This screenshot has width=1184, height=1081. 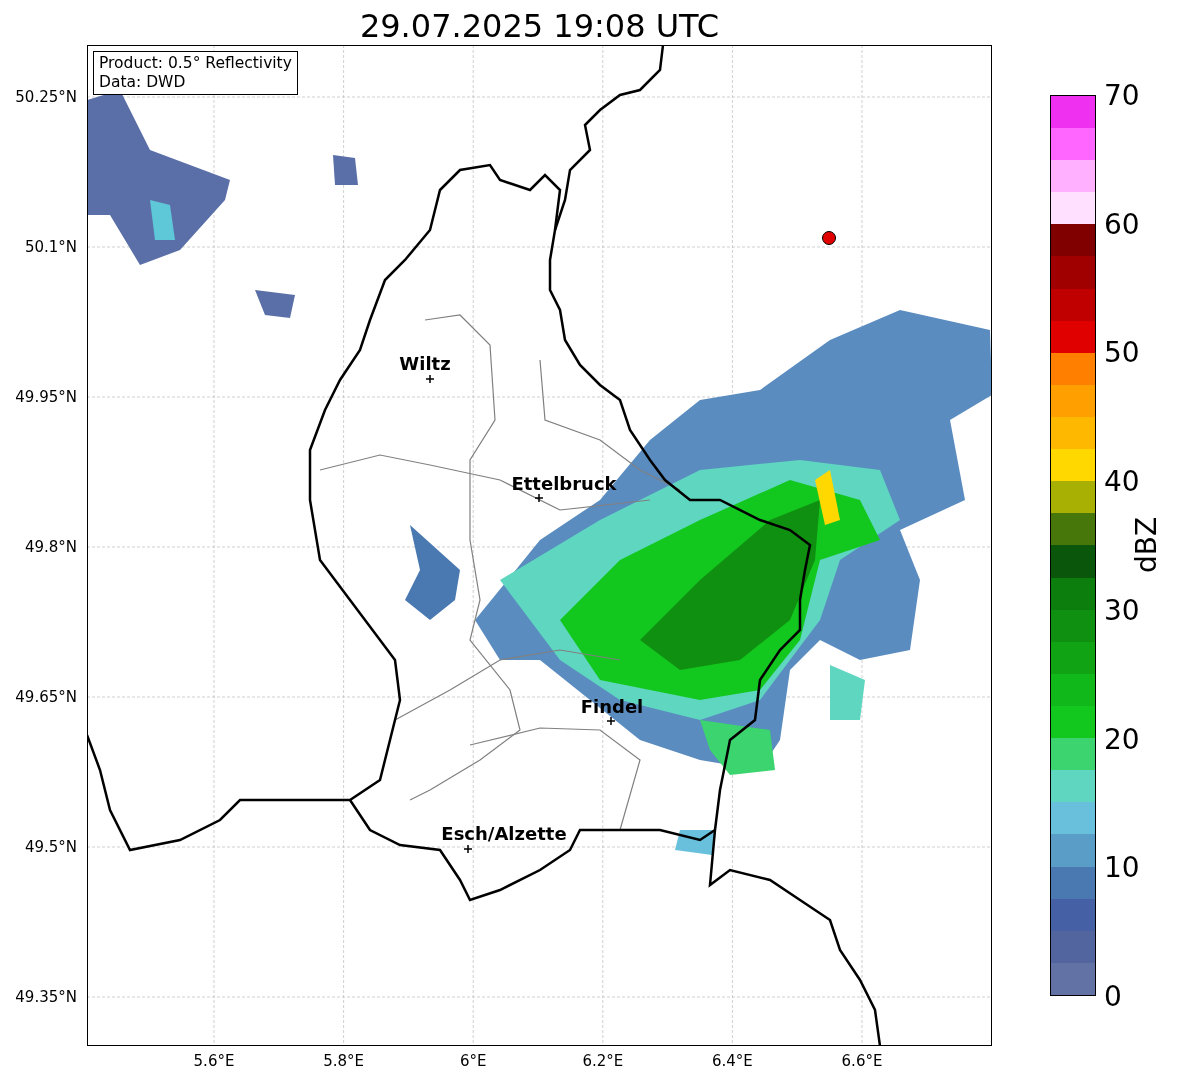 What do you see at coordinates (50, 847) in the screenshot?
I see `axis-tick-label: 49.5°N` at bounding box center [50, 847].